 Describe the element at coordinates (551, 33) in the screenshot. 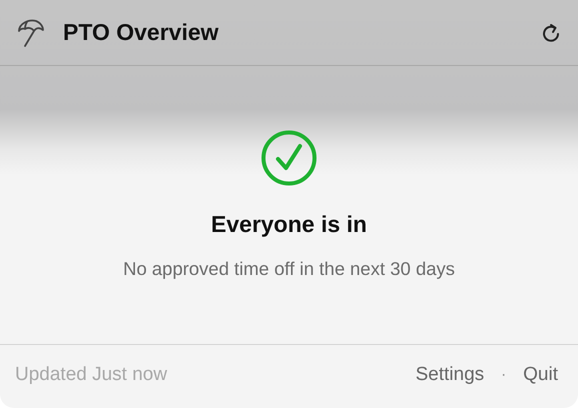

I see `refresh-icon` at that location.